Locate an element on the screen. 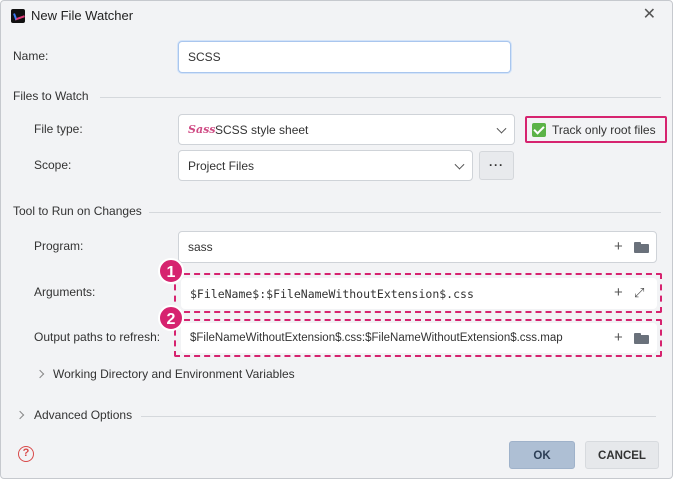 Image resolution: width=673 pixels, height=479 pixels. program-label: Program: is located at coordinates (59, 246).